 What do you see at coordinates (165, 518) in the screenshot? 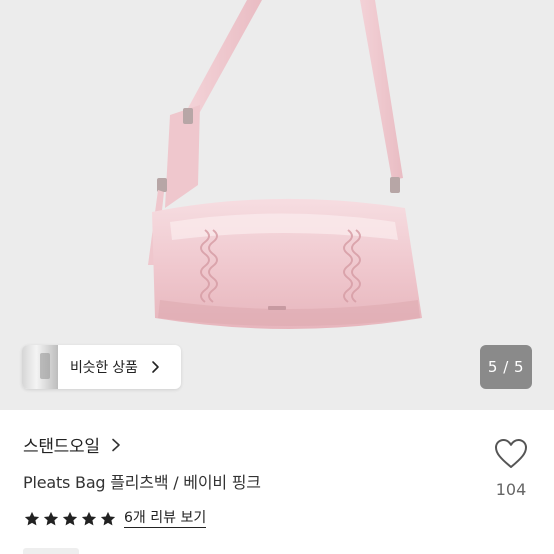
I see `review-link: 6개 리뷰 보기` at bounding box center [165, 518].